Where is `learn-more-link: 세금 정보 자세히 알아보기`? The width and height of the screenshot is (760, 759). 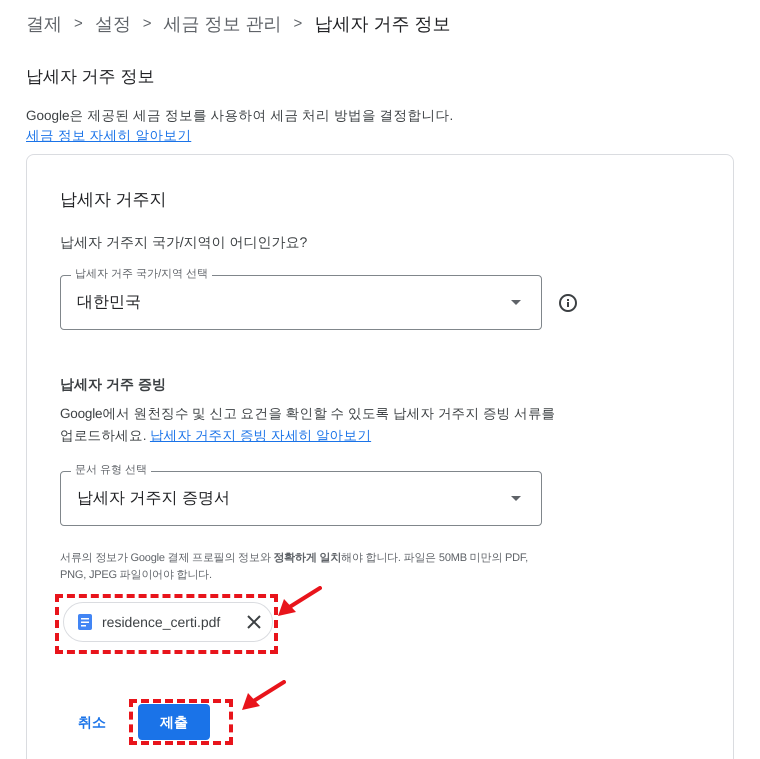 learn-more-link: 세금 정보 자세히 알아보기 is located at coordinates (109, 135).